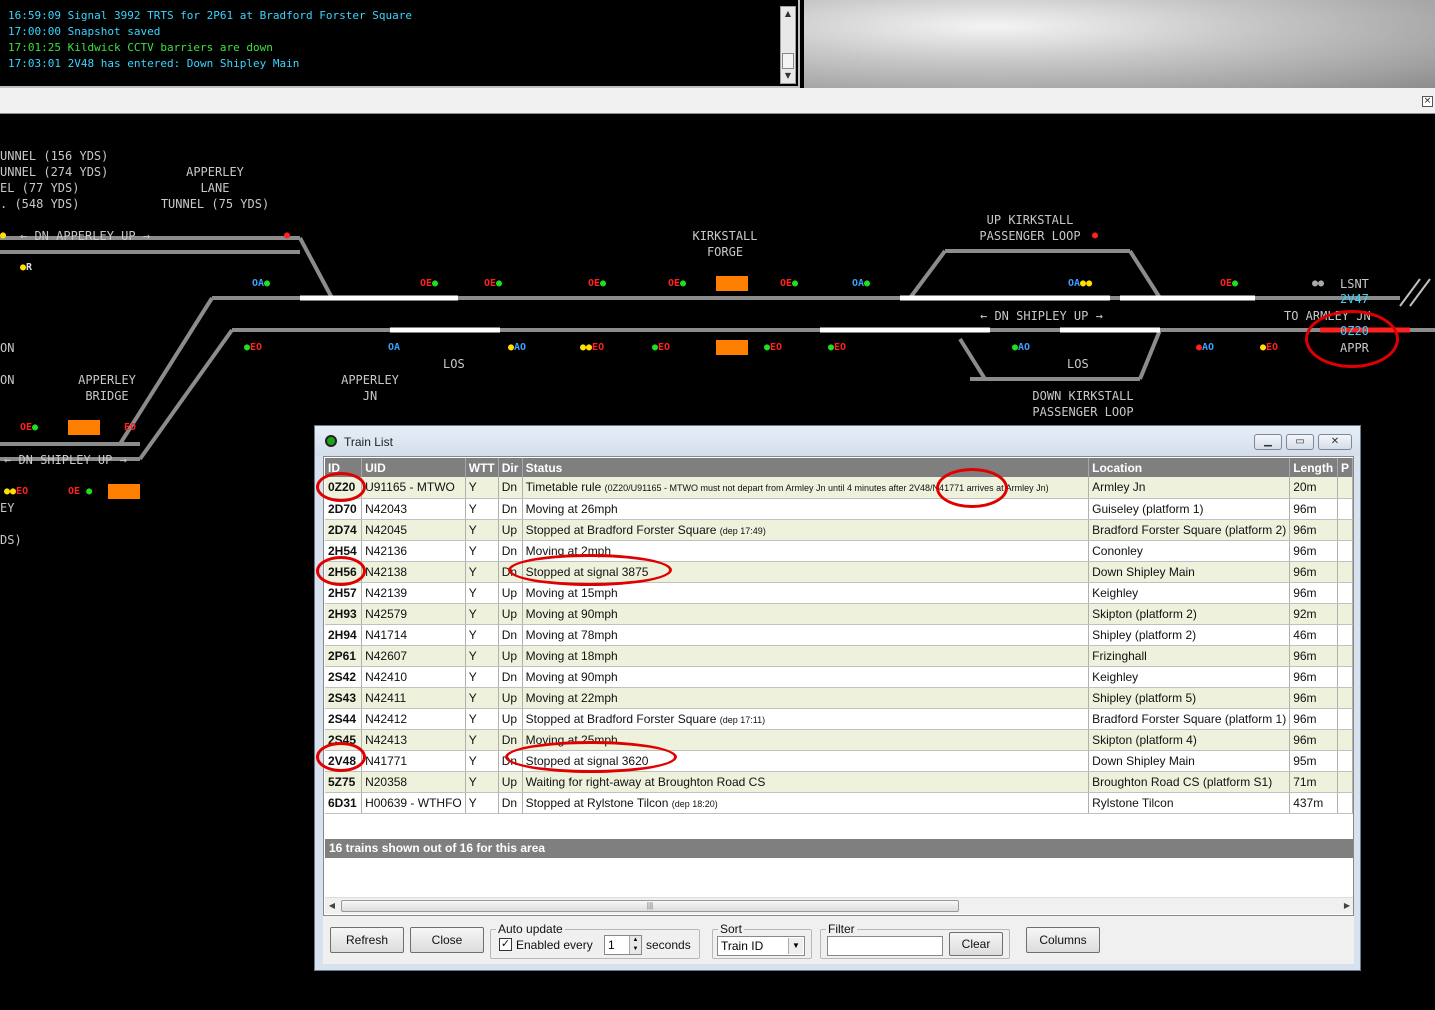 The height and width of the screenshot is (1010, 1435). I want to click on table-row: 2H57 N42139 Y Up Moving at 15mph Keighley 96m, so click(839, 593).